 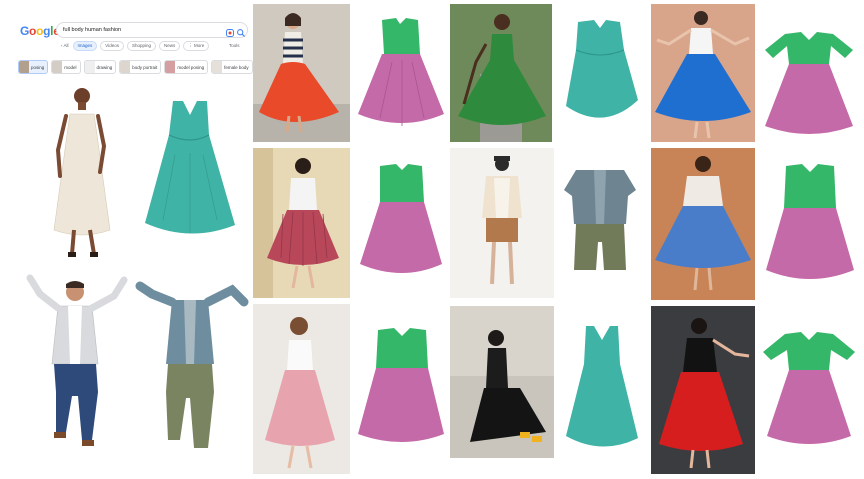 I want to click on chip-body-portrait: body portrait, so click(x=140, y=67).